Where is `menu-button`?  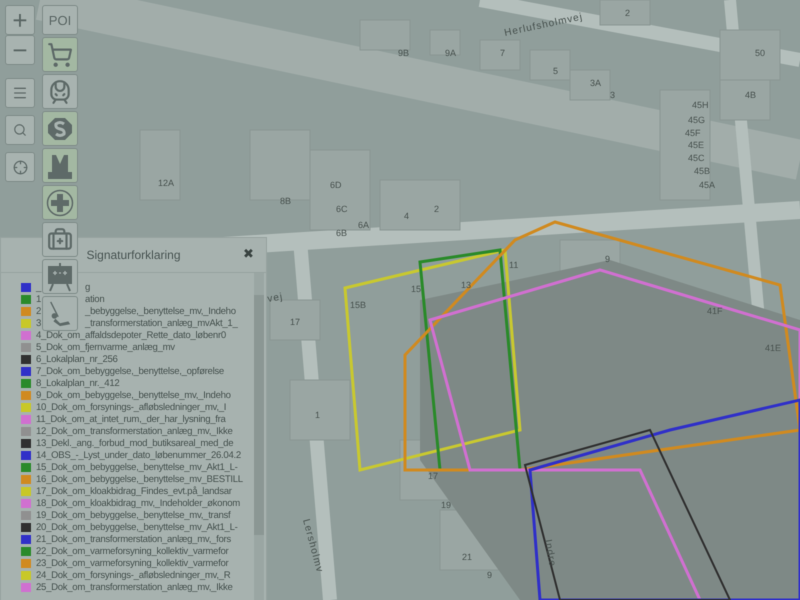 menu-button is located at coordinates (20, 93).